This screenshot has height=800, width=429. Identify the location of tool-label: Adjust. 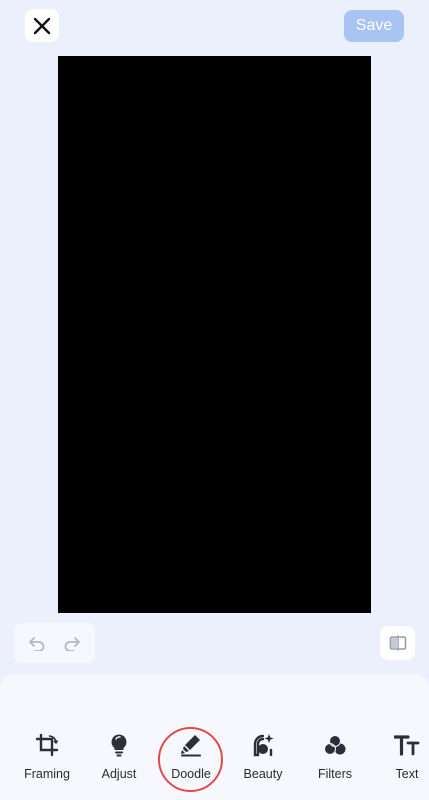
(119, 774).